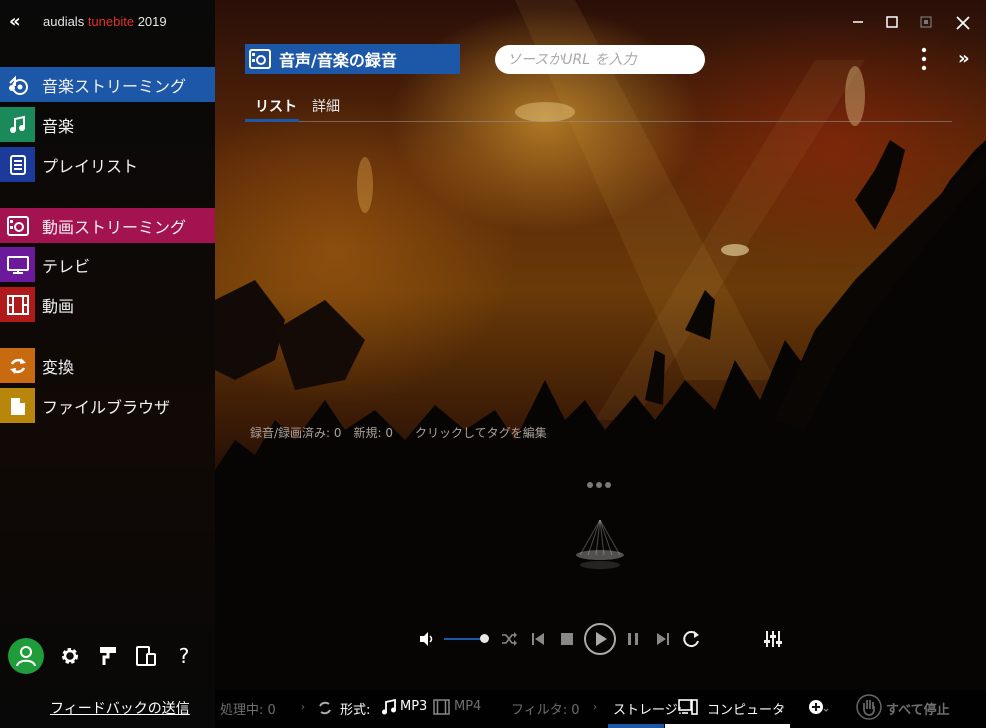 This screenshot has height=728, width=986. I want to click on format-mp3: MP3, so click(413, 706).